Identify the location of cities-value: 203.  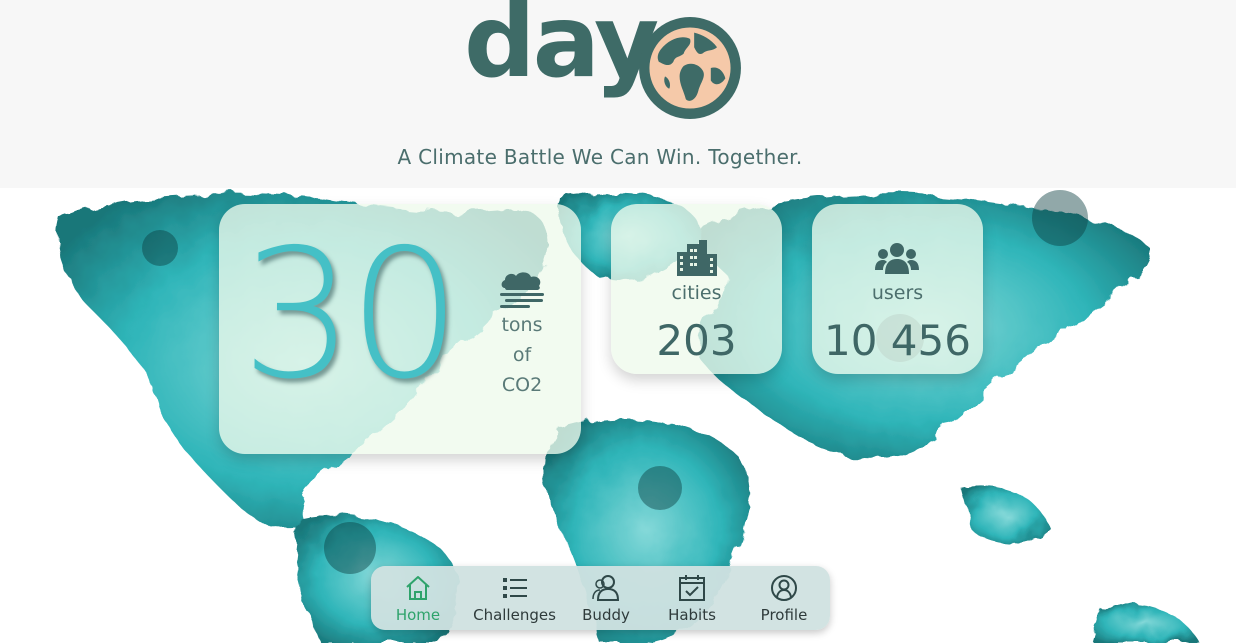
(696, 340).